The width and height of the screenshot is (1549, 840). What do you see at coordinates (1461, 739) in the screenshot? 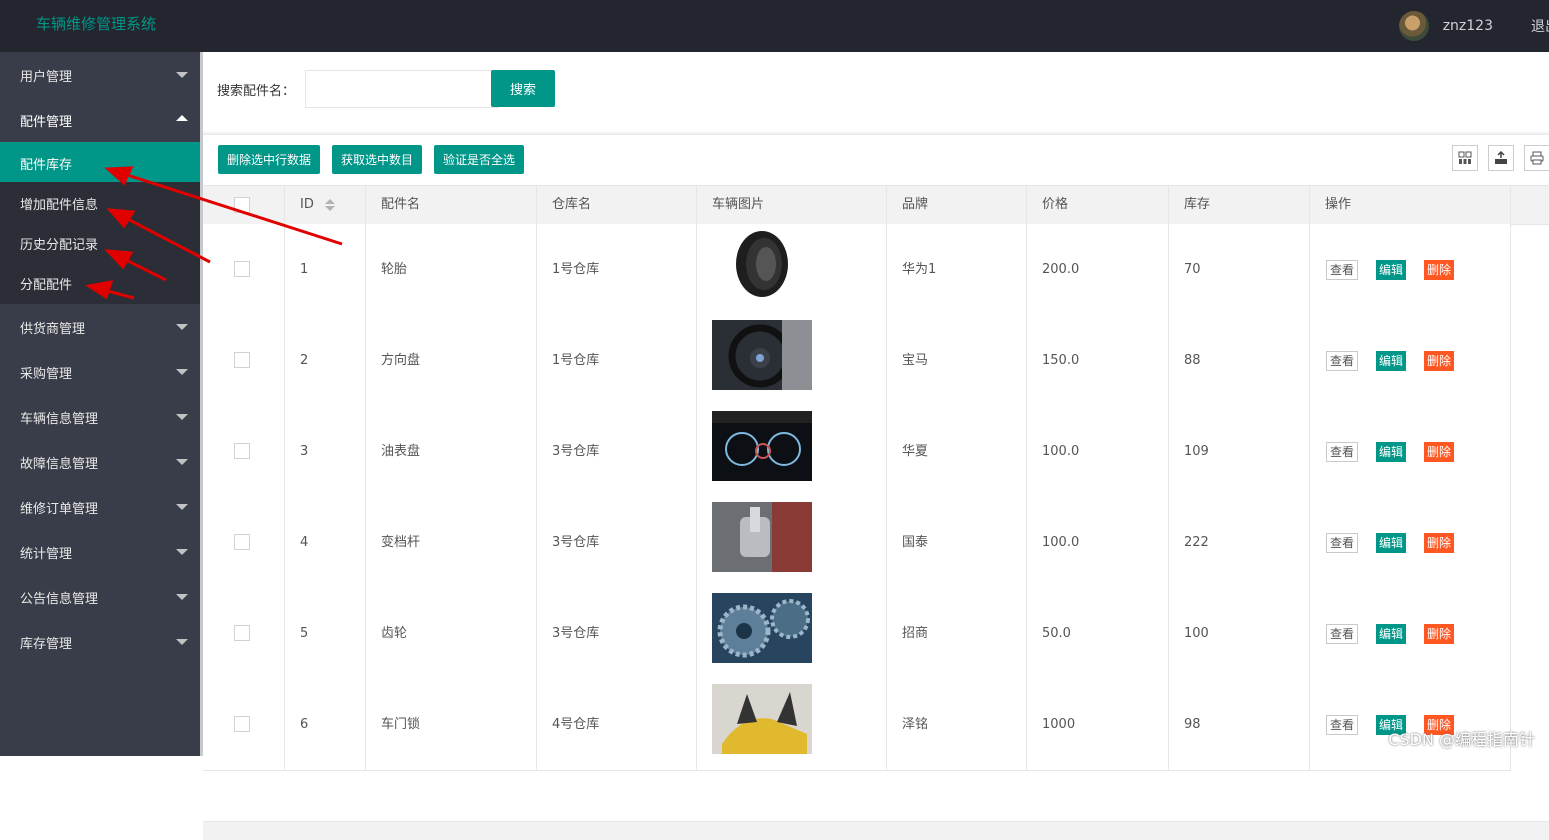
I see `watermark: CSDN @编程指南针` at bounding box center [1461, 739].